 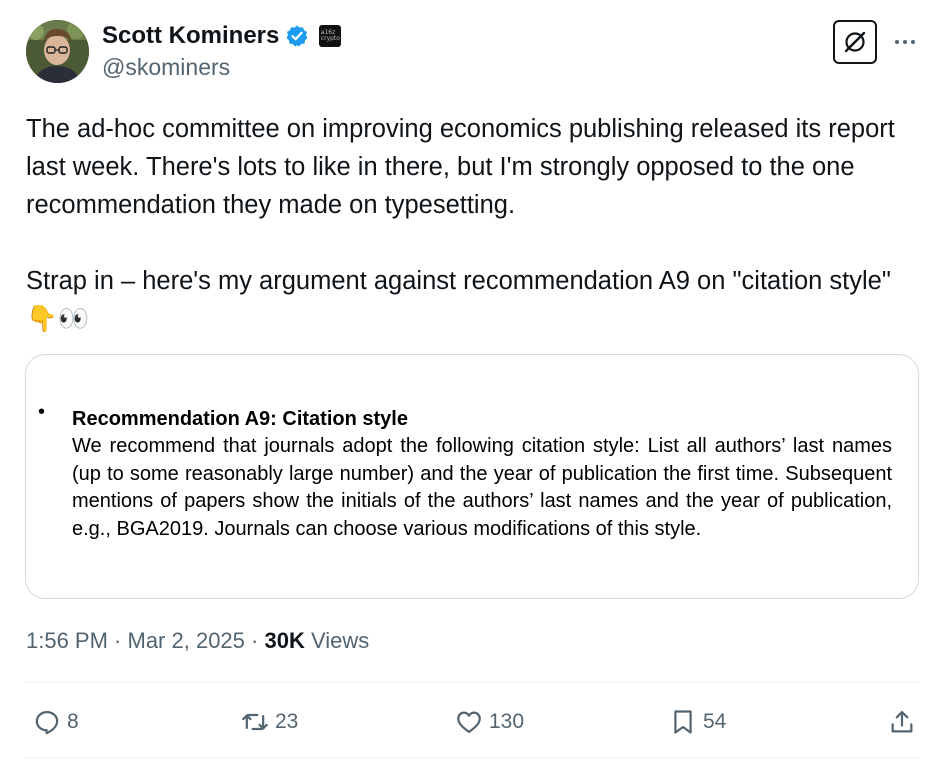 I want to click on tweet-header: Scott Kominers a16z crypto @skominers, so click(x=472, y=52).